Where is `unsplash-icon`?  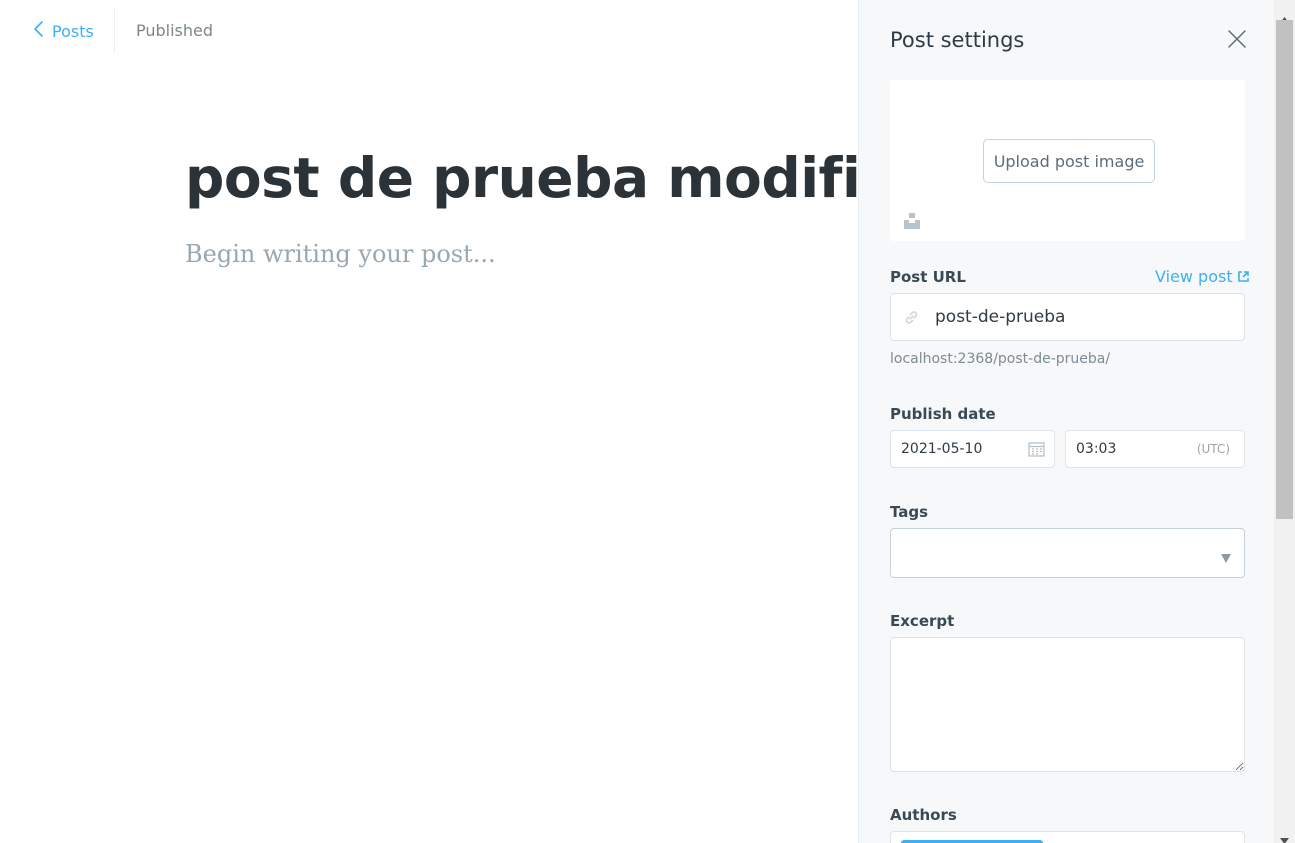 unsplash-icon is located at coordinates (912, 221).